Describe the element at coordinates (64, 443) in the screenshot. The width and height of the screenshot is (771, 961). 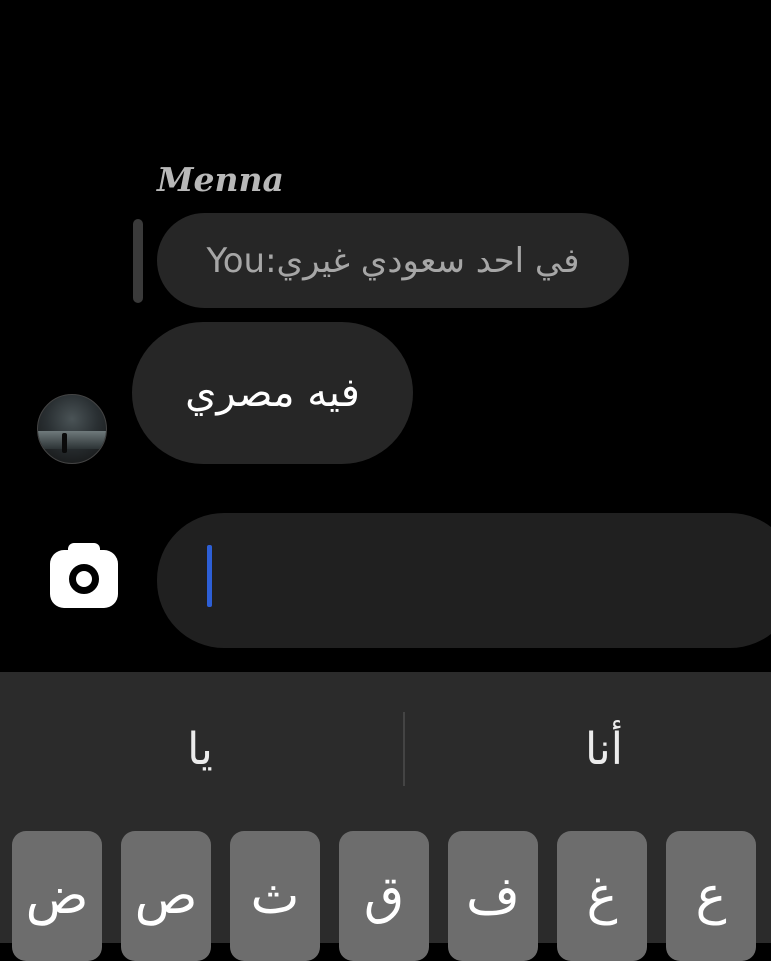
I see `avatar-figure-graphic` at that location.